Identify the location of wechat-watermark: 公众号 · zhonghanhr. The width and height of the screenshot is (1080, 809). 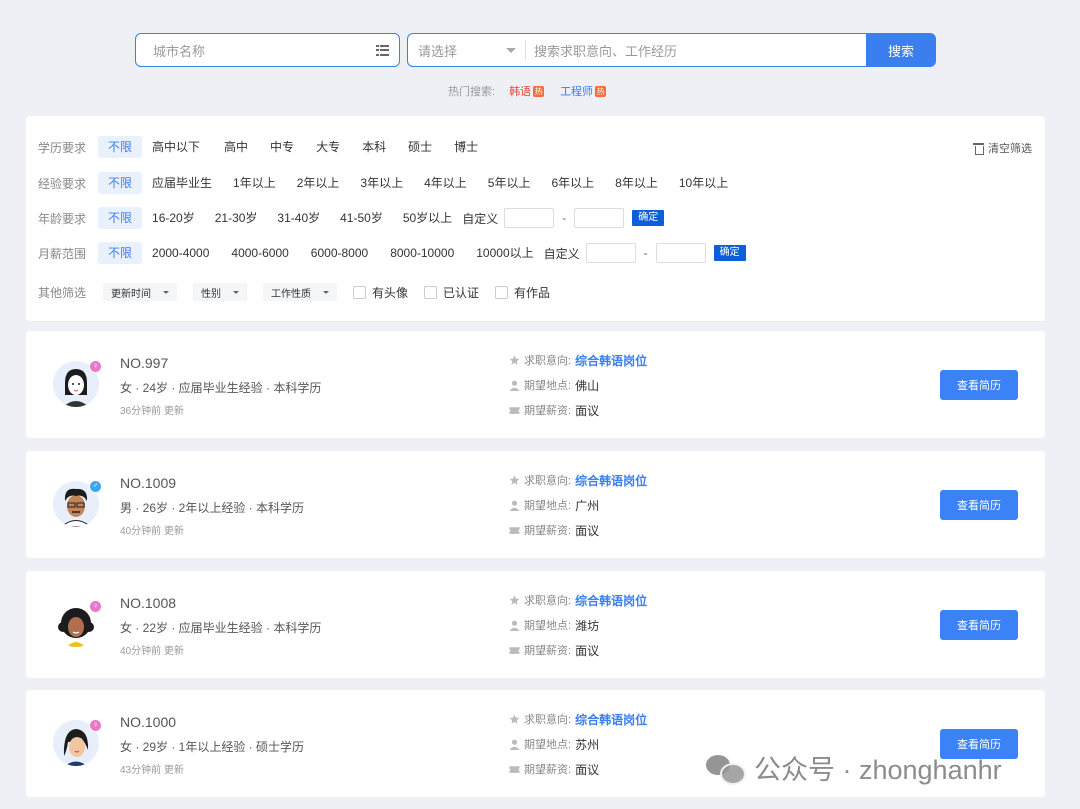
(854, 767).